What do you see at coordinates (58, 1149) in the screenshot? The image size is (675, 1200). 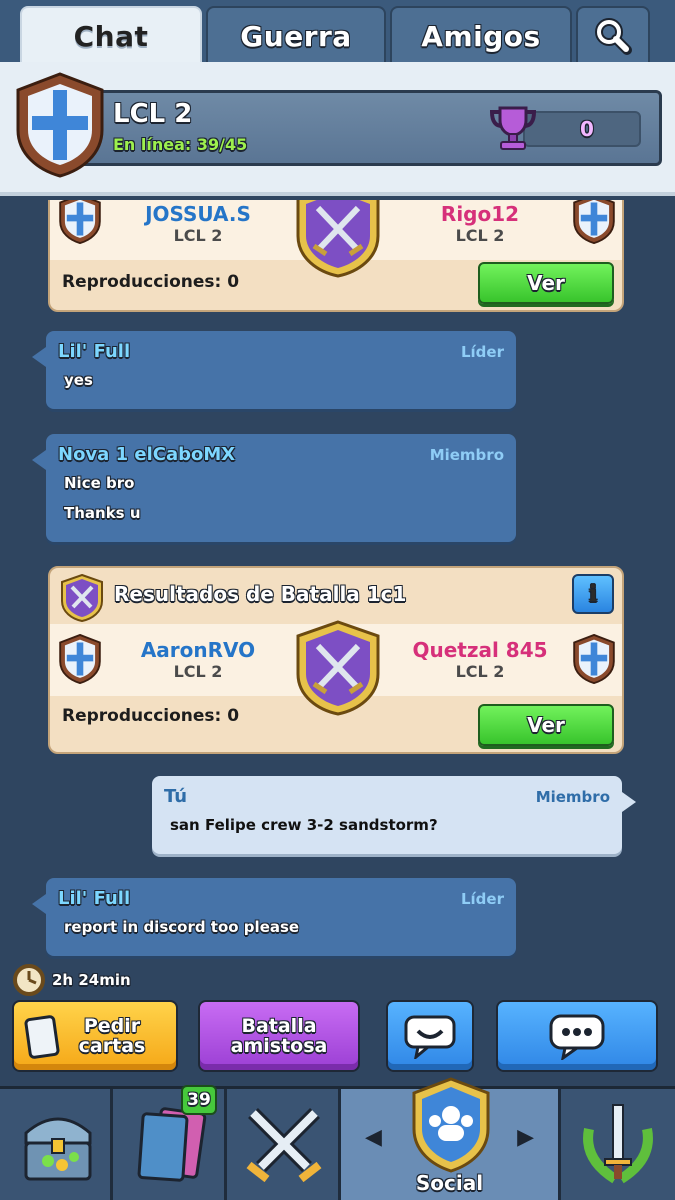 I see `treasure-chest-icon` at bounding box center [58, 1149].